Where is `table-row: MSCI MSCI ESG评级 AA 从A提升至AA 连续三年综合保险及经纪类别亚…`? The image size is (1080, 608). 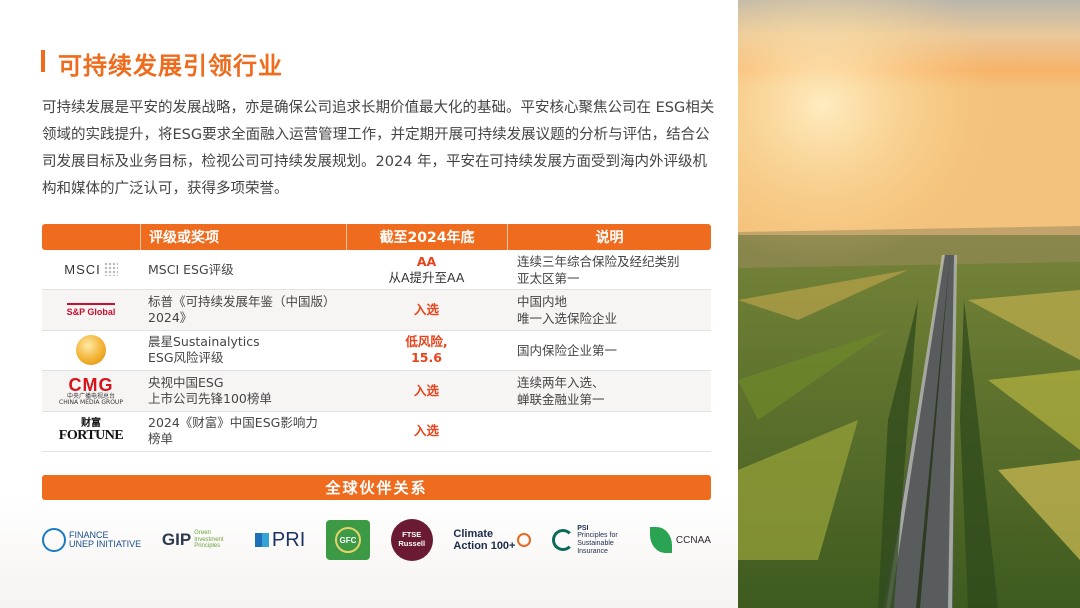 table-row: MSCI MSCI ESG评级 AA 从A提升至AA 连续三年综合保险及经纪类别亚… is located at coordinates (376, 270).